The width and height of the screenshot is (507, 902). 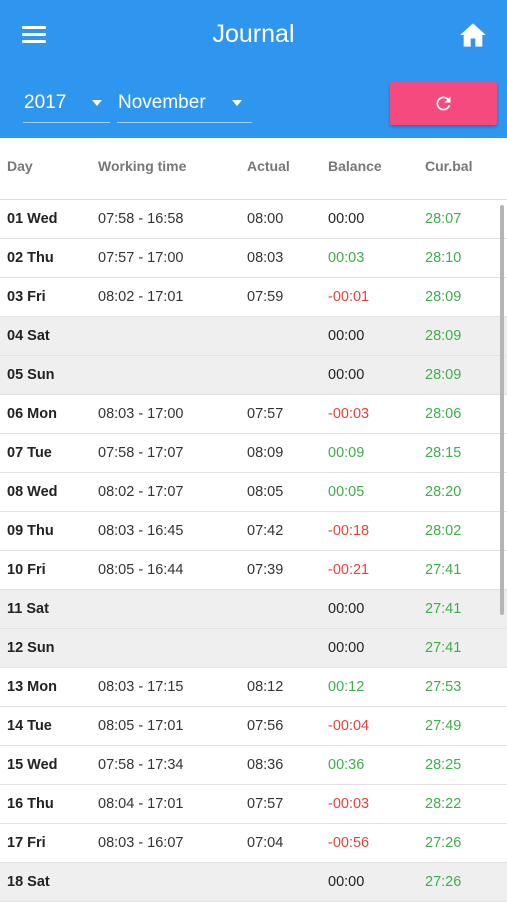 I want to click on refresh-button, so click(x=443, y=103).